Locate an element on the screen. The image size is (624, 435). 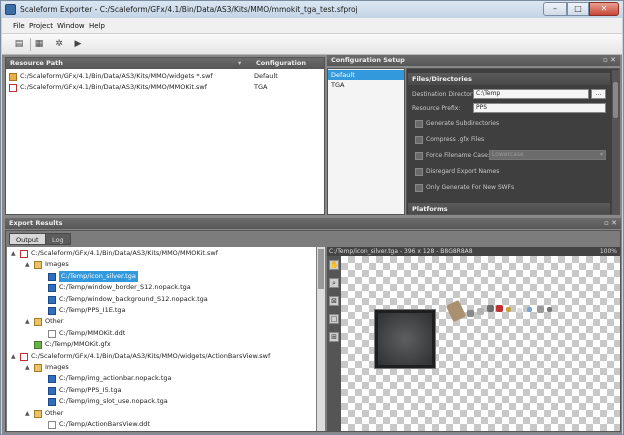
fit-view-icon: ⊠ is located at coordinates (334, 301).